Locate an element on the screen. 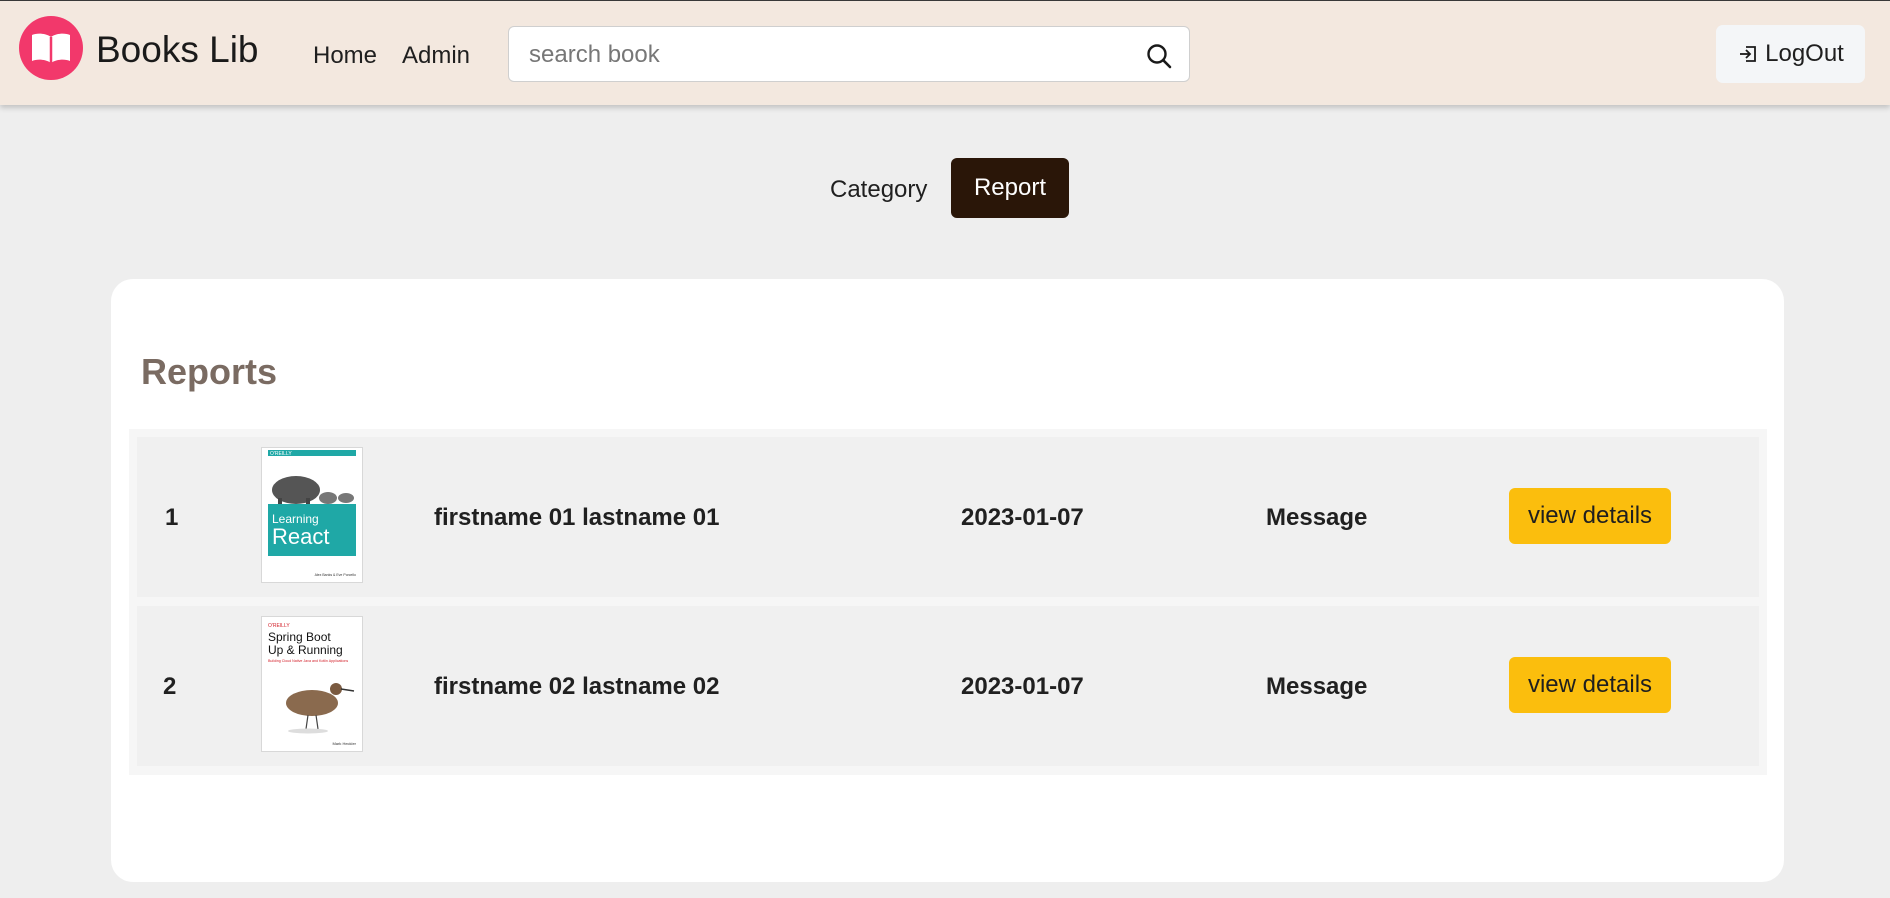  tab-report: Report is located at coordinates (1010, 188).